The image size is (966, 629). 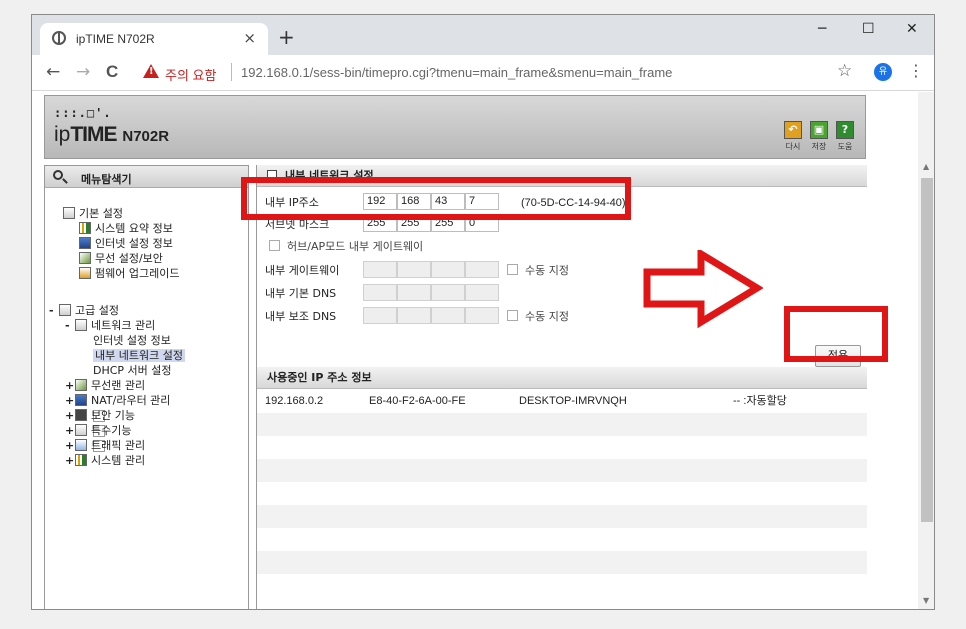 I want to click on new-tab-button: +, so click(x=286, y=37).